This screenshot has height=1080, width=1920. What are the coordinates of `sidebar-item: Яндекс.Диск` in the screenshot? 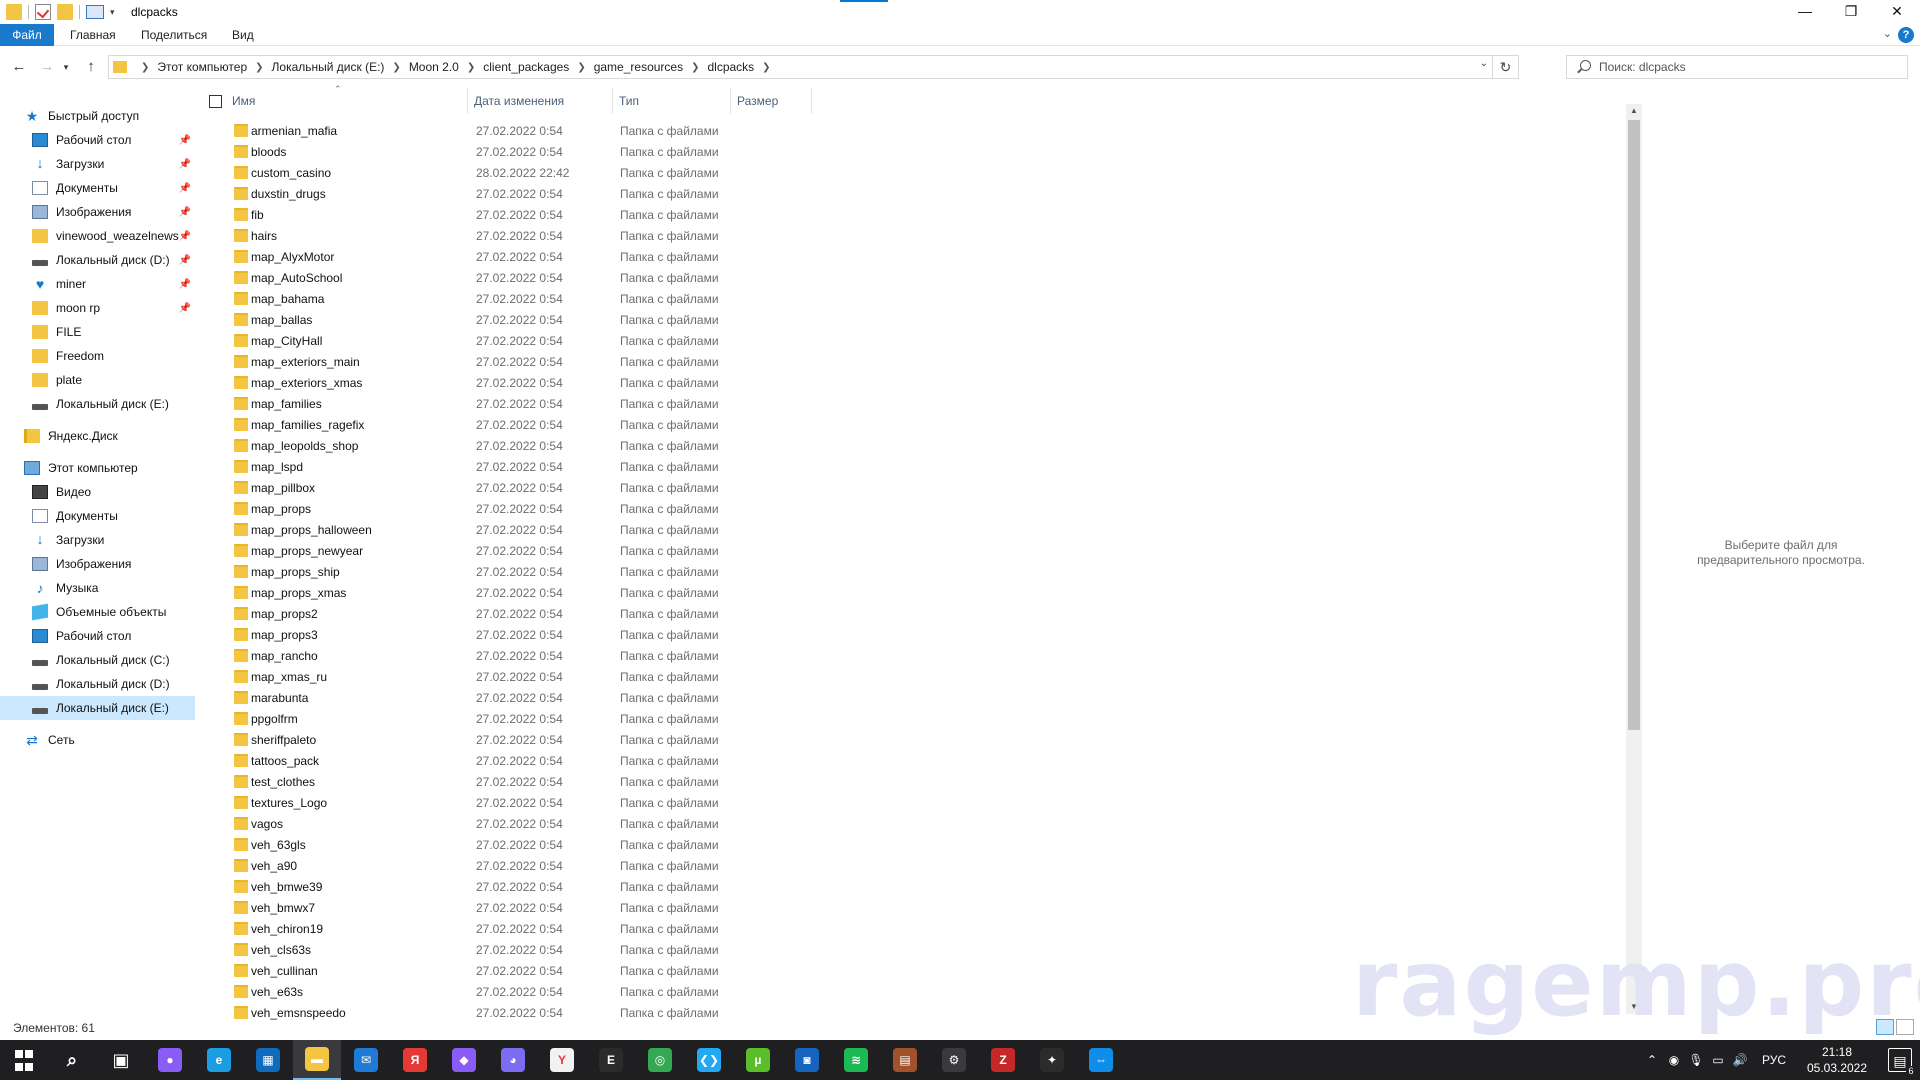 It's located at (97, 436).